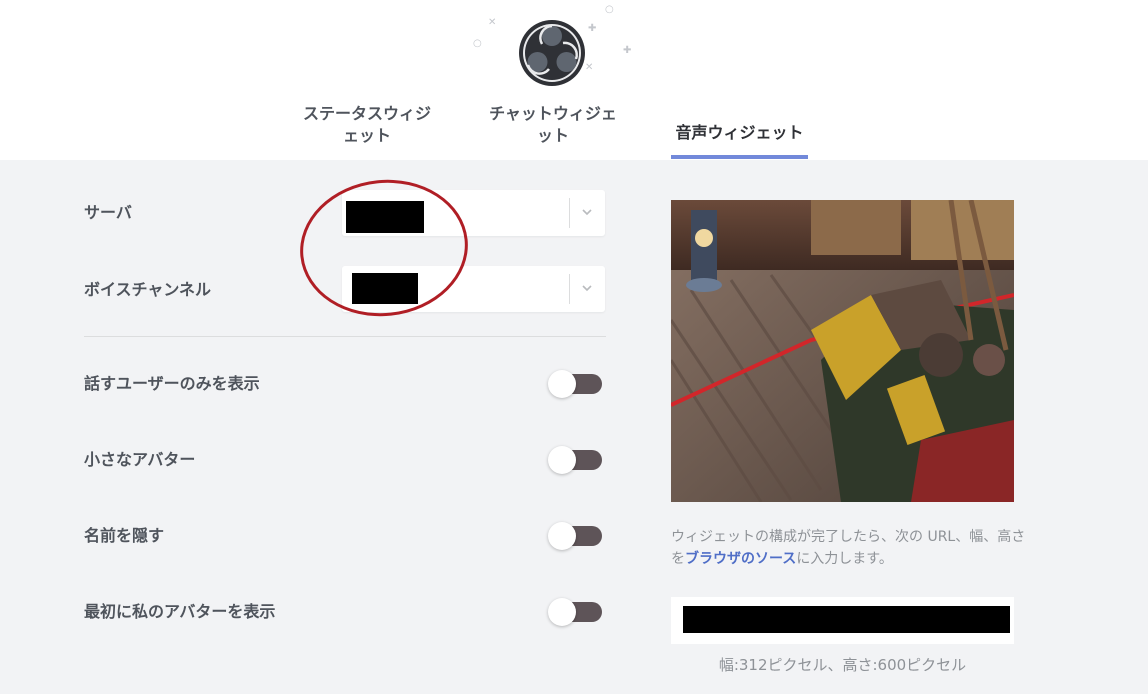  What do you see at coordinates (345, 336) in the screenshot?
I see `section-divider` at bounding box center [345, 336].